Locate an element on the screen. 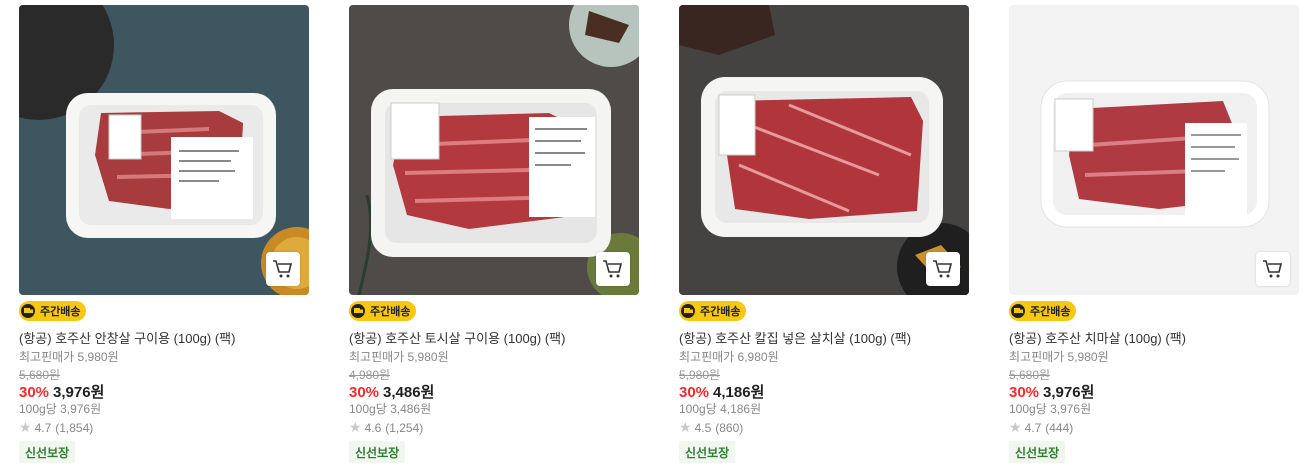  price-row: 30% 3,486원 is located at coordinates (391, 391).